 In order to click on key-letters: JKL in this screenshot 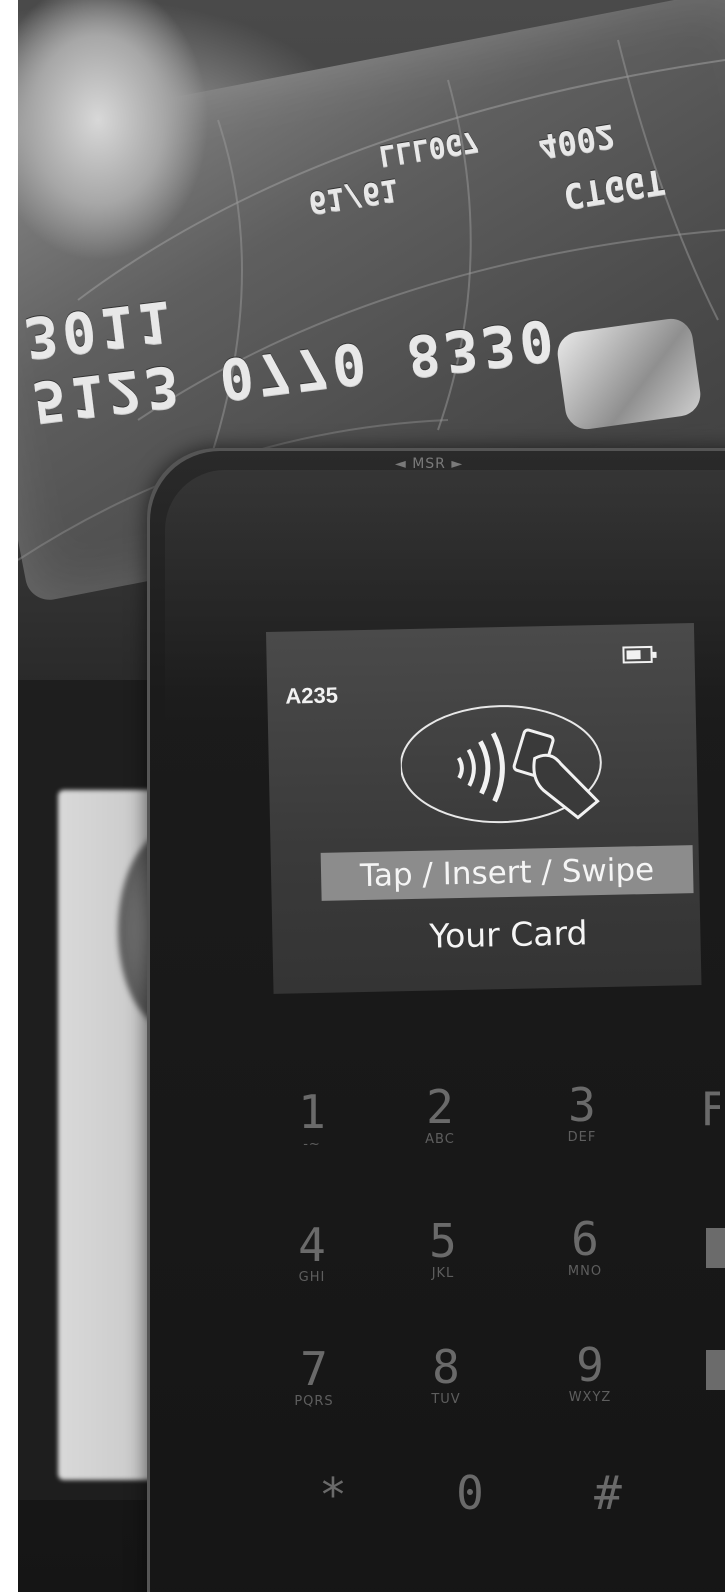, I will do `click(443, 1273)`.